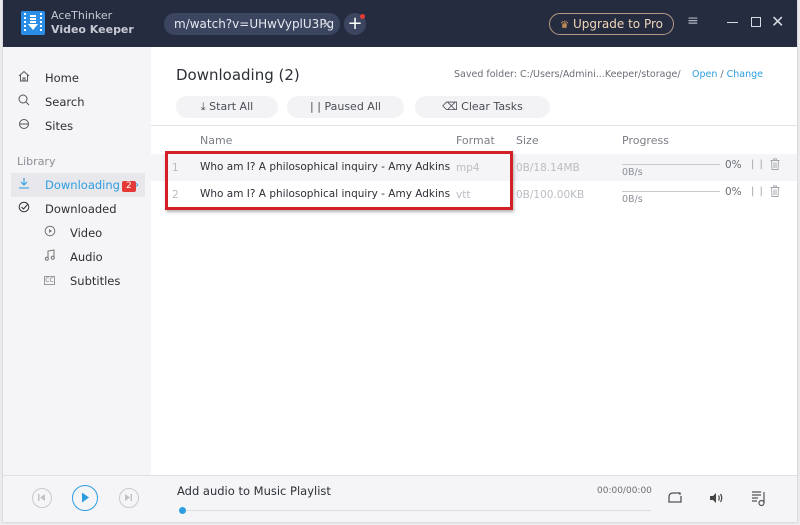  Describe the element at coordinates (85, 498) in the screenshot. I see `play-button` at that location.